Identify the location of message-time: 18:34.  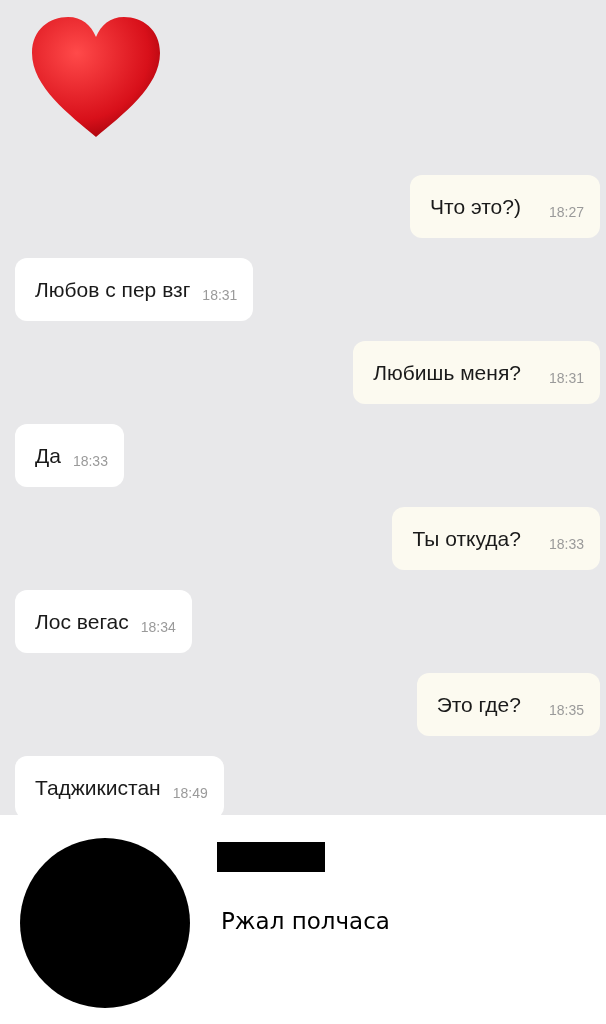
(158, 626).